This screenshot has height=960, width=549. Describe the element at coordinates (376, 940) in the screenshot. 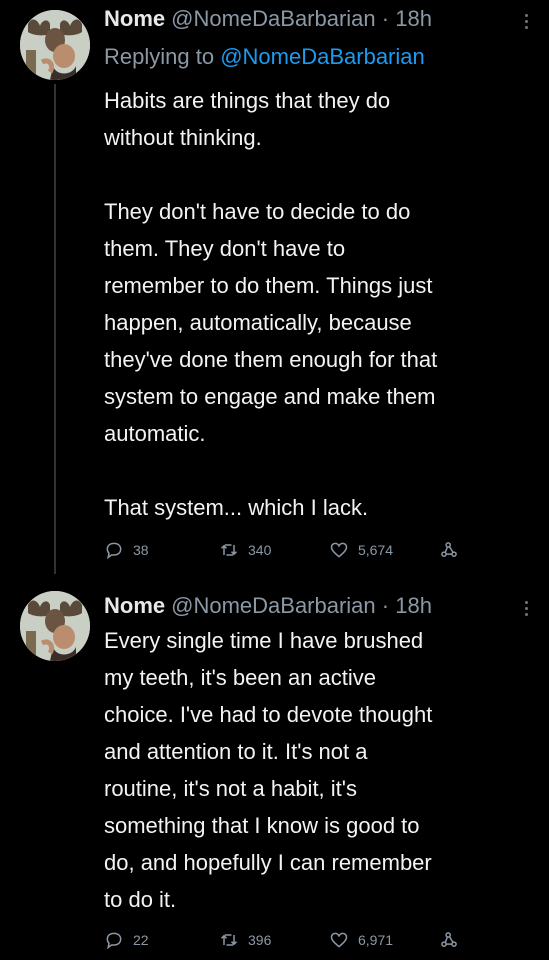

I see `like-count: 6,971` at that location.